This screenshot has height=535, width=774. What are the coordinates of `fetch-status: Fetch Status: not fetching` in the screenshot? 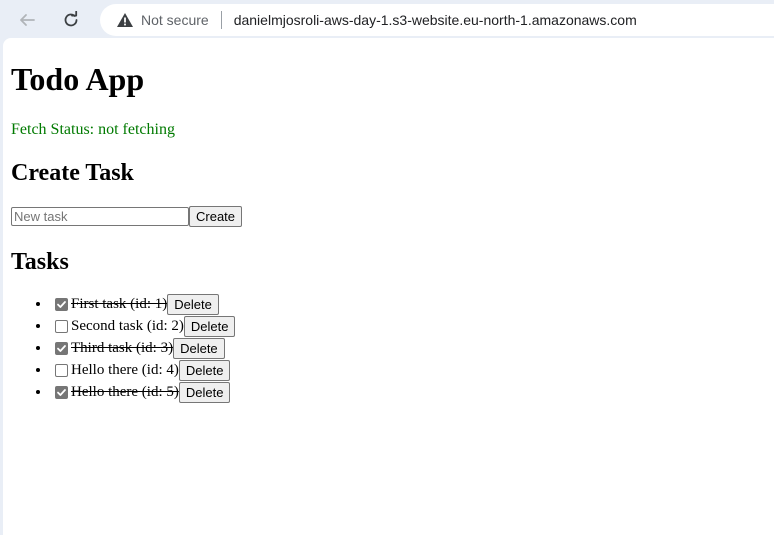 It's located at (93, 129).